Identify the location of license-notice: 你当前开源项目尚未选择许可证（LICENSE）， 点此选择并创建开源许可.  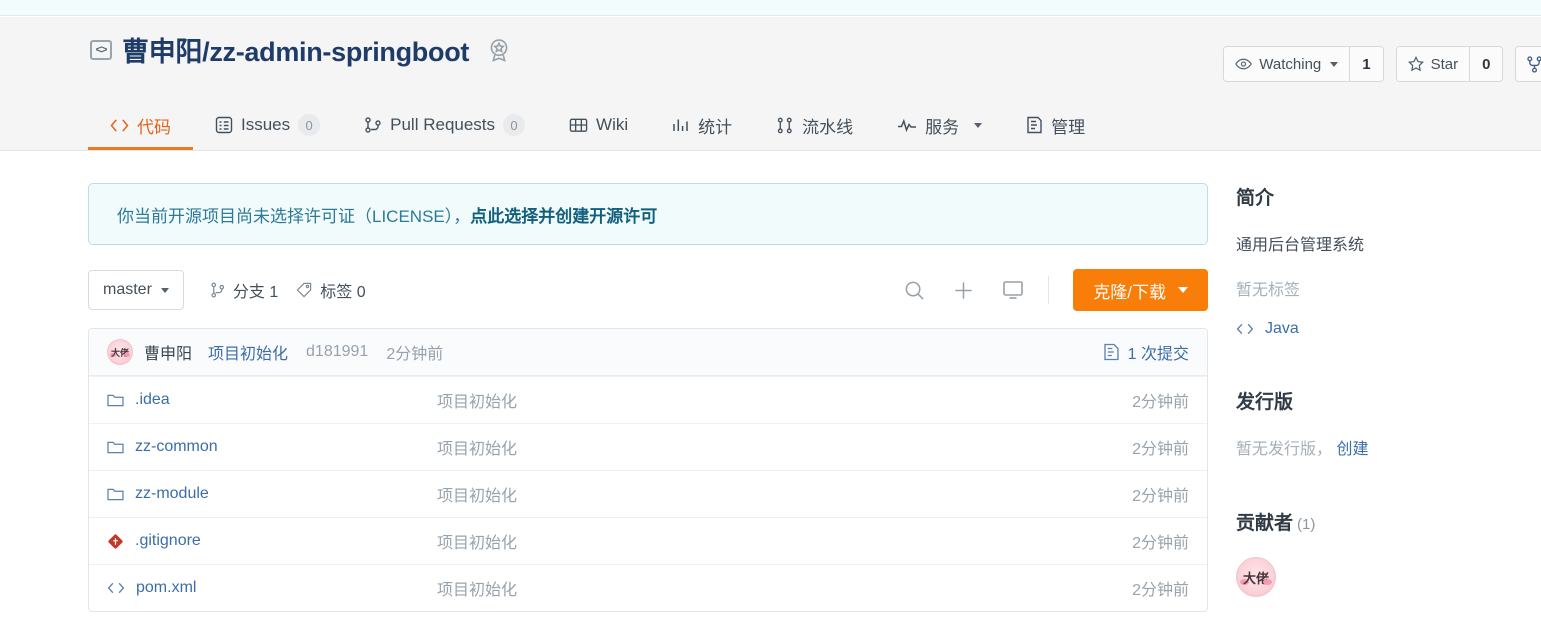
(648, 214).